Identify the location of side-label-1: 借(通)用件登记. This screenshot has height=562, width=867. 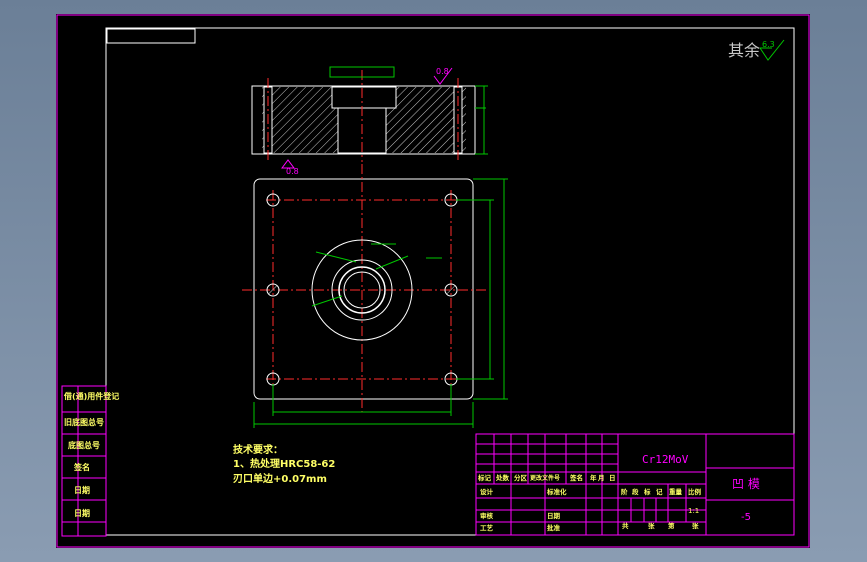
(91, 396).